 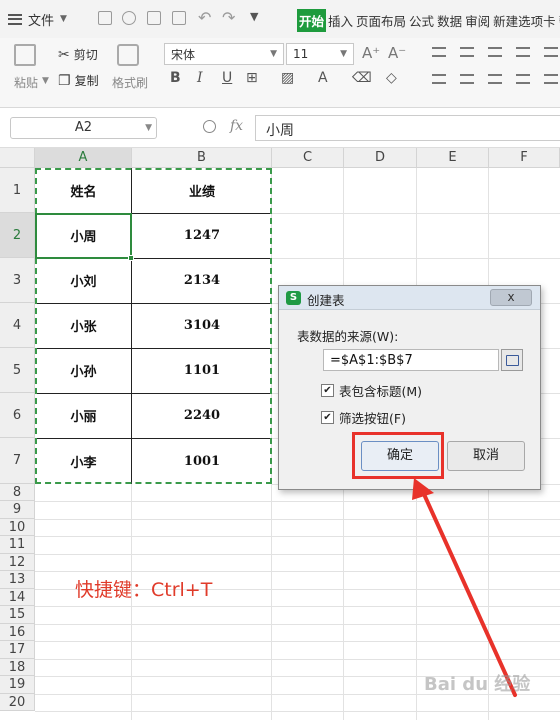 What do you see at coordinates (25, 55) in the screenshot?
I see `paste-icon` at bounding box center [25, 55].